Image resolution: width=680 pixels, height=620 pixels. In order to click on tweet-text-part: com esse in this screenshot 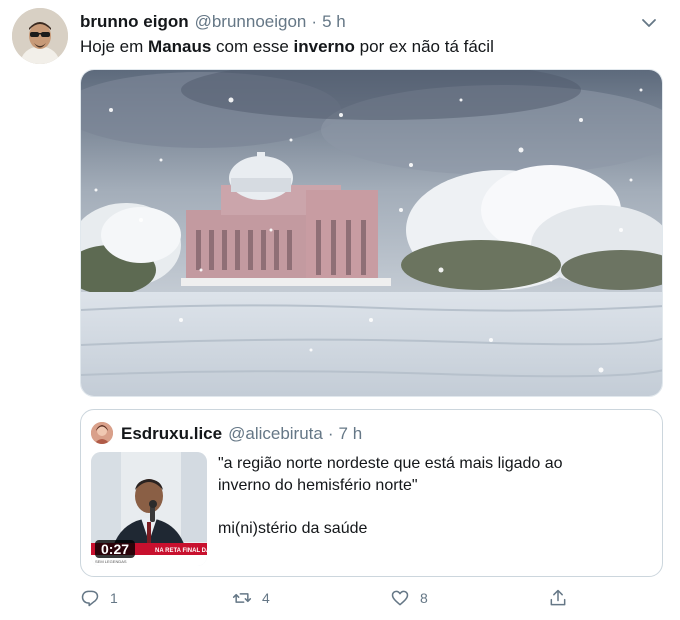, I will do `click(252, 46)`.